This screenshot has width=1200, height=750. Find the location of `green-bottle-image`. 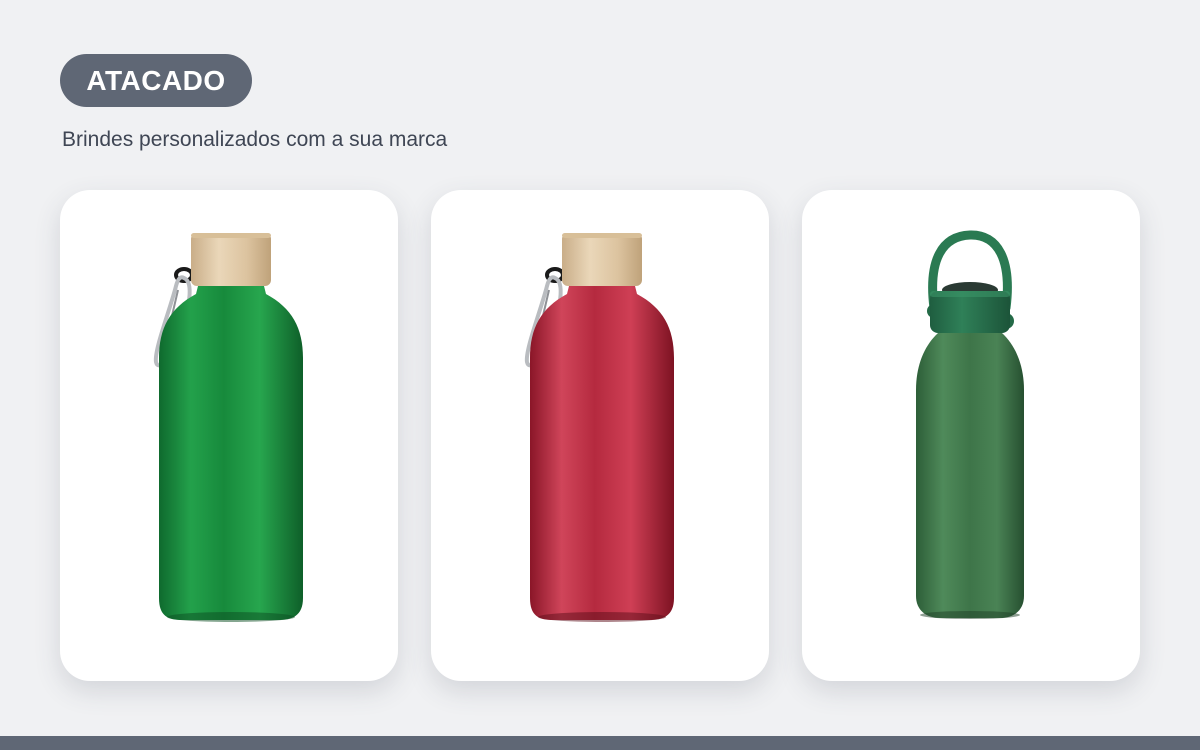

green-bottle-image is located at coordinates (228, 427).